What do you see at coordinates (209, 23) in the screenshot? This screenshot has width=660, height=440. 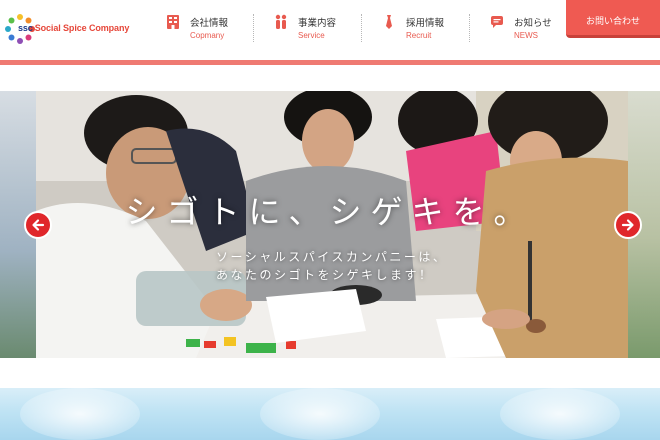 I see `nav-label-company: 会社情報` at bounding box center [209, 23].